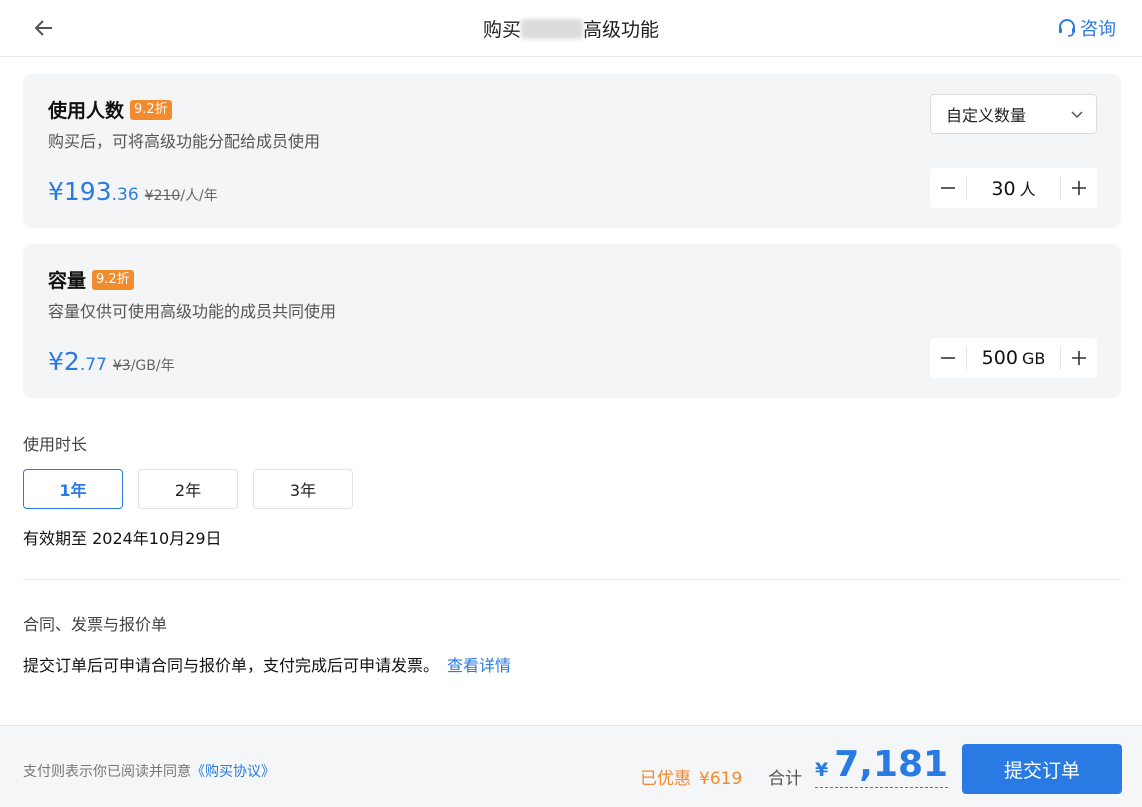 The height and width of the screenshot is (807, 1142). I want to click on storage-card-title: 容量 9.2折, so click(91, 279).